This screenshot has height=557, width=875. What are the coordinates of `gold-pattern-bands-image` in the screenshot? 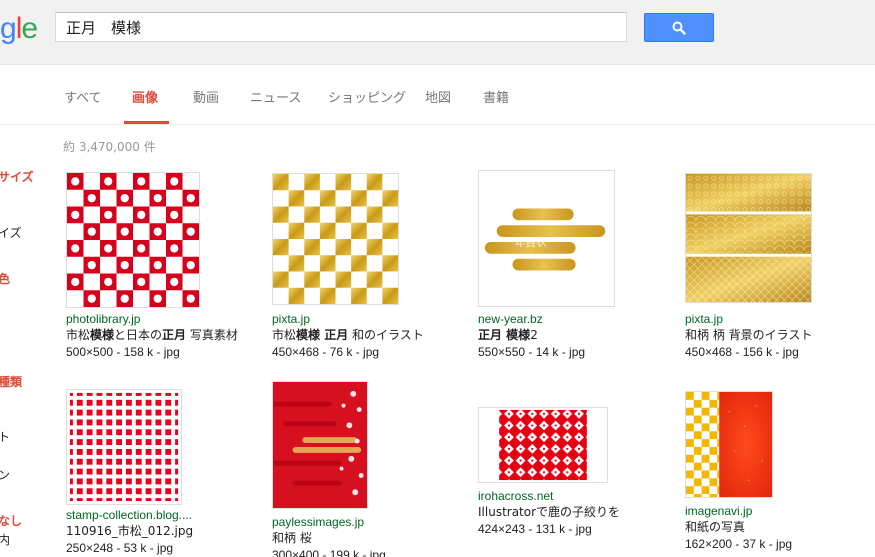 It's located at (748, 238).